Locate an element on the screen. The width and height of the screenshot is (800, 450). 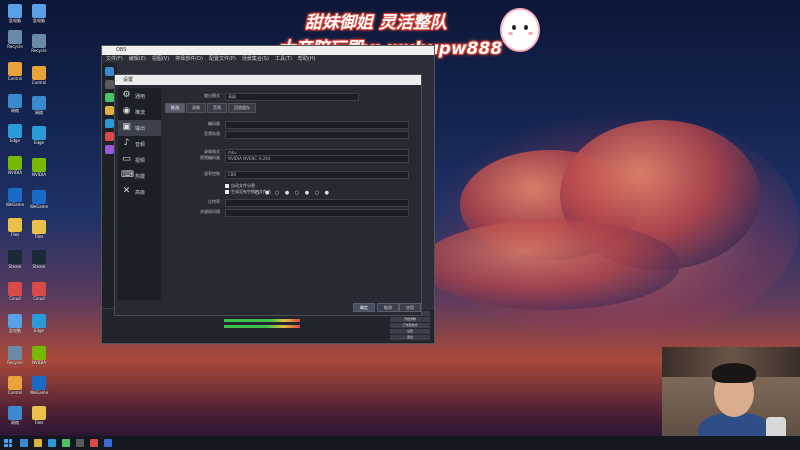
settings-tab: 音频 is located at coordinates (217, 108).